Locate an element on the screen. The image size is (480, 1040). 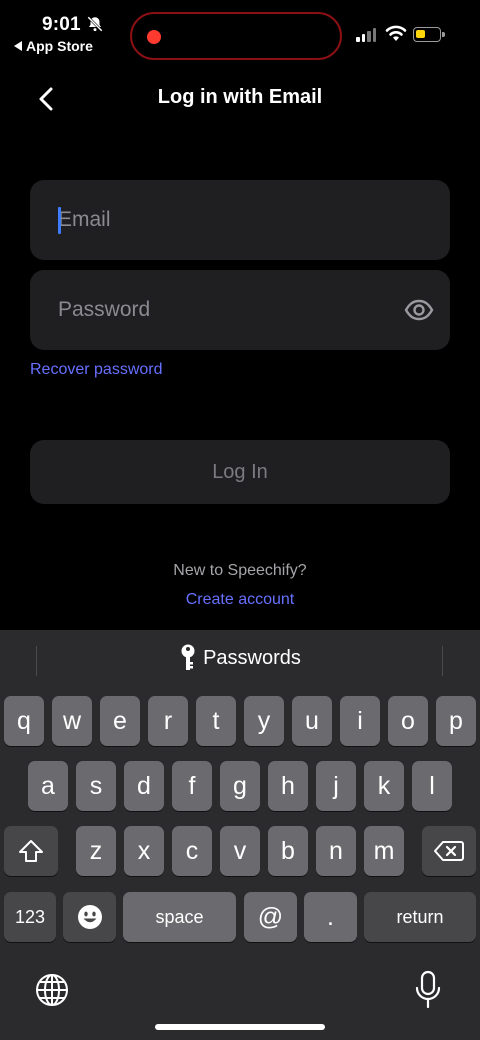
key-s: s is located at coordinates (96, 786).